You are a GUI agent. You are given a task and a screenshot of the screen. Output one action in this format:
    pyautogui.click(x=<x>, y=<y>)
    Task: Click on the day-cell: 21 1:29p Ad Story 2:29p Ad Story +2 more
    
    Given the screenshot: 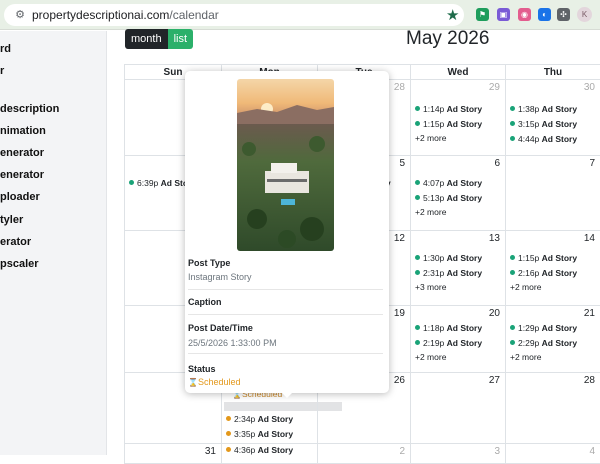 What is the action you would take?
    pyautogui.click(x=552, y=339)
    